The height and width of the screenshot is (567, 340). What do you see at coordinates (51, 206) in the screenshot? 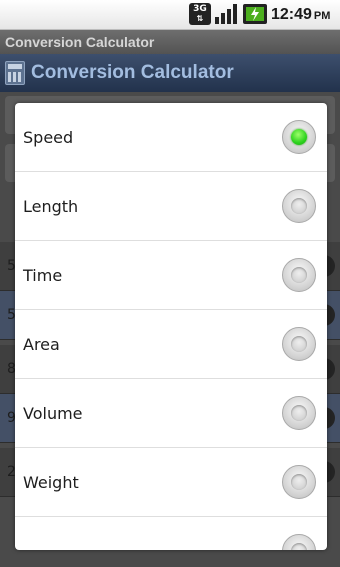
I see `option-label: Length` at bounding box center [51, 206].